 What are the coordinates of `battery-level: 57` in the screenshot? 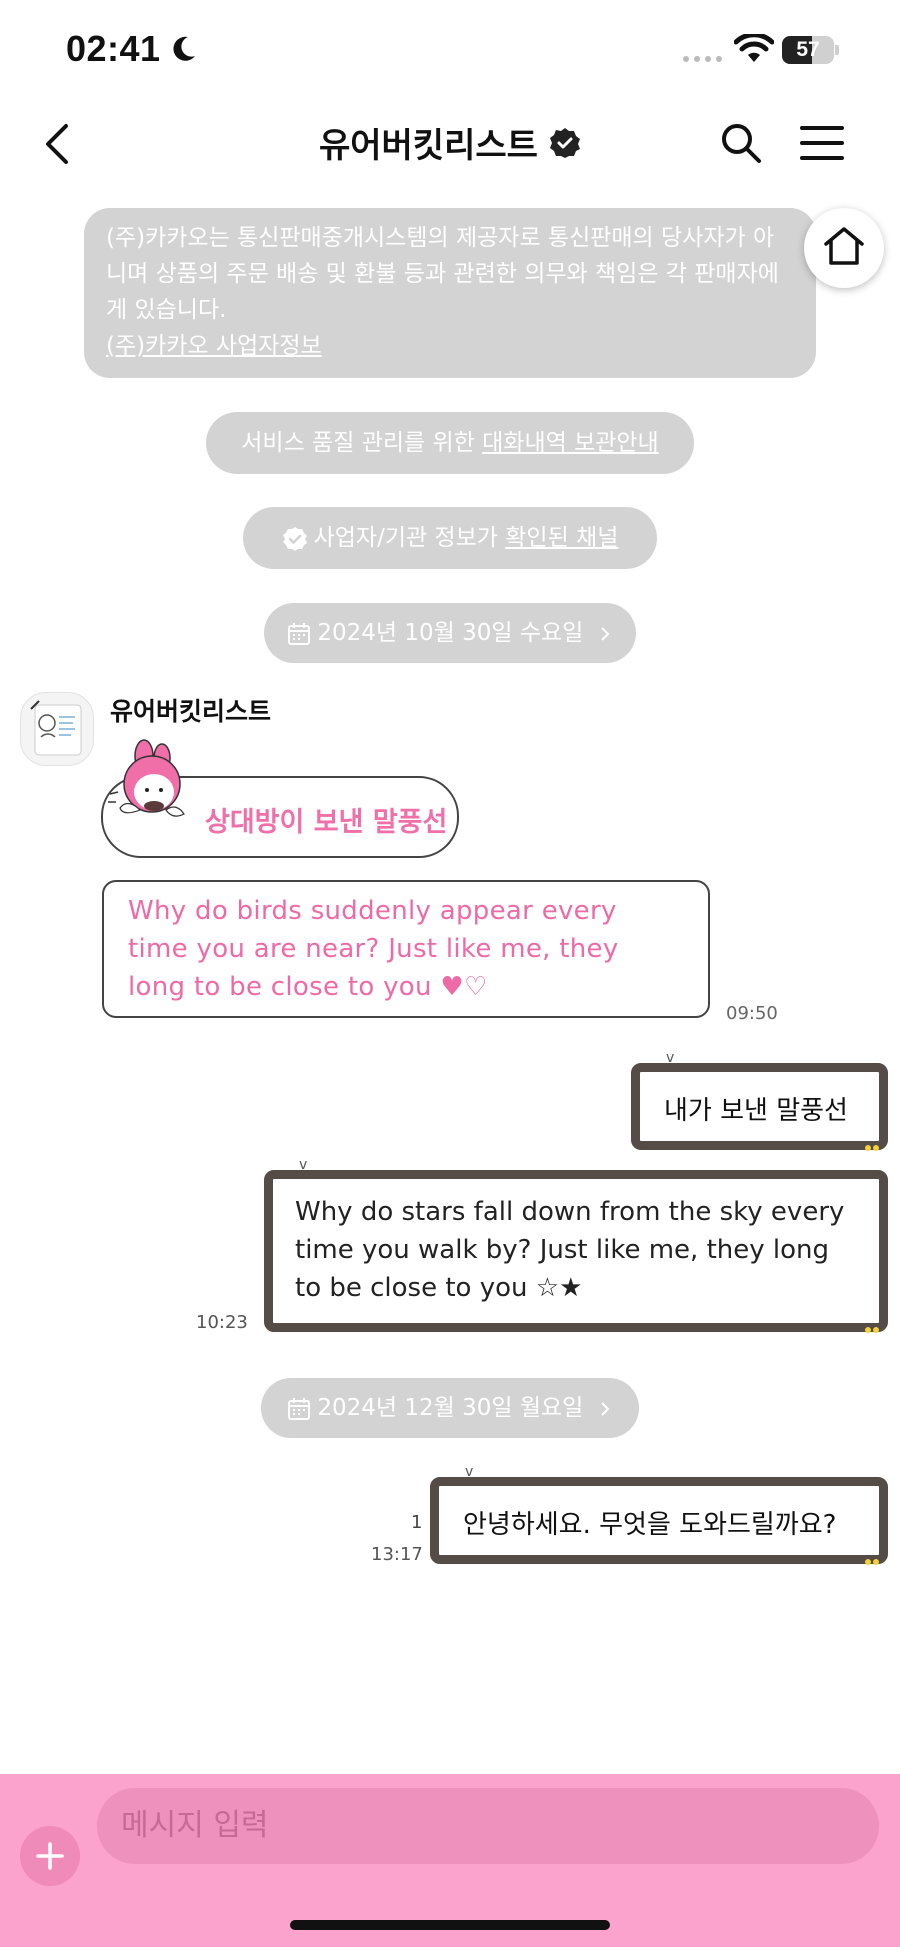 It's located at (808, 49).